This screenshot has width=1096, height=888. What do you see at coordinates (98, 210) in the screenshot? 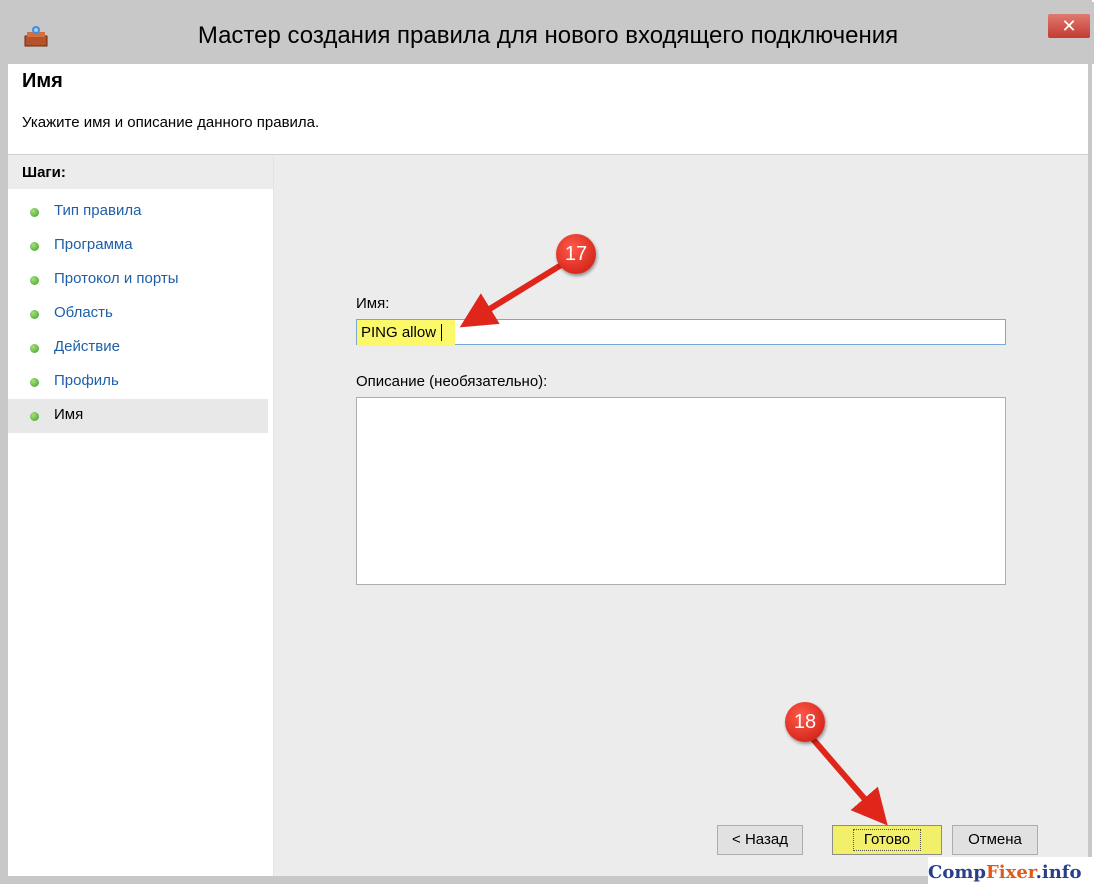
I see `step-label: Тип правила` at bounding box center [98, 210].